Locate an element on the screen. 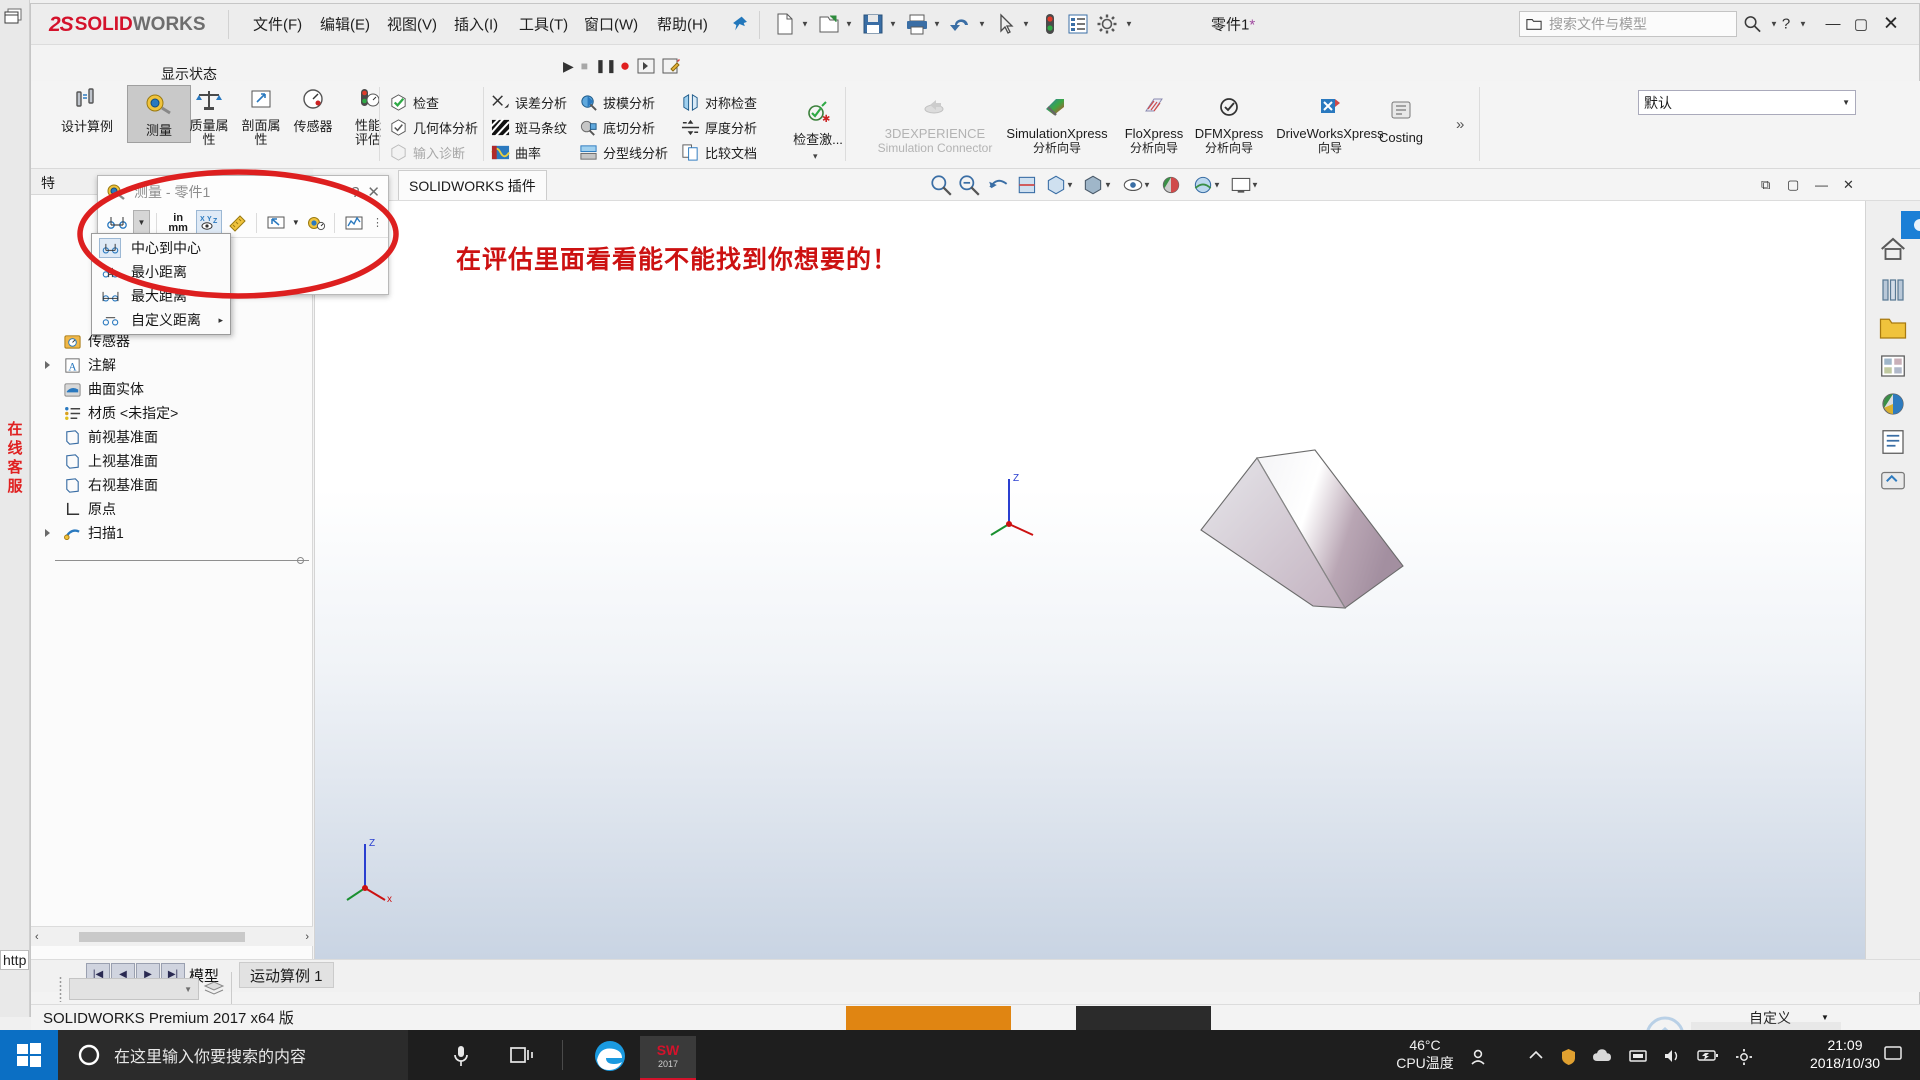 Image resolution: width=1920 pixels, height=1080 pixels. maximize-button: ▢ is located at coordinates (1861, 24).